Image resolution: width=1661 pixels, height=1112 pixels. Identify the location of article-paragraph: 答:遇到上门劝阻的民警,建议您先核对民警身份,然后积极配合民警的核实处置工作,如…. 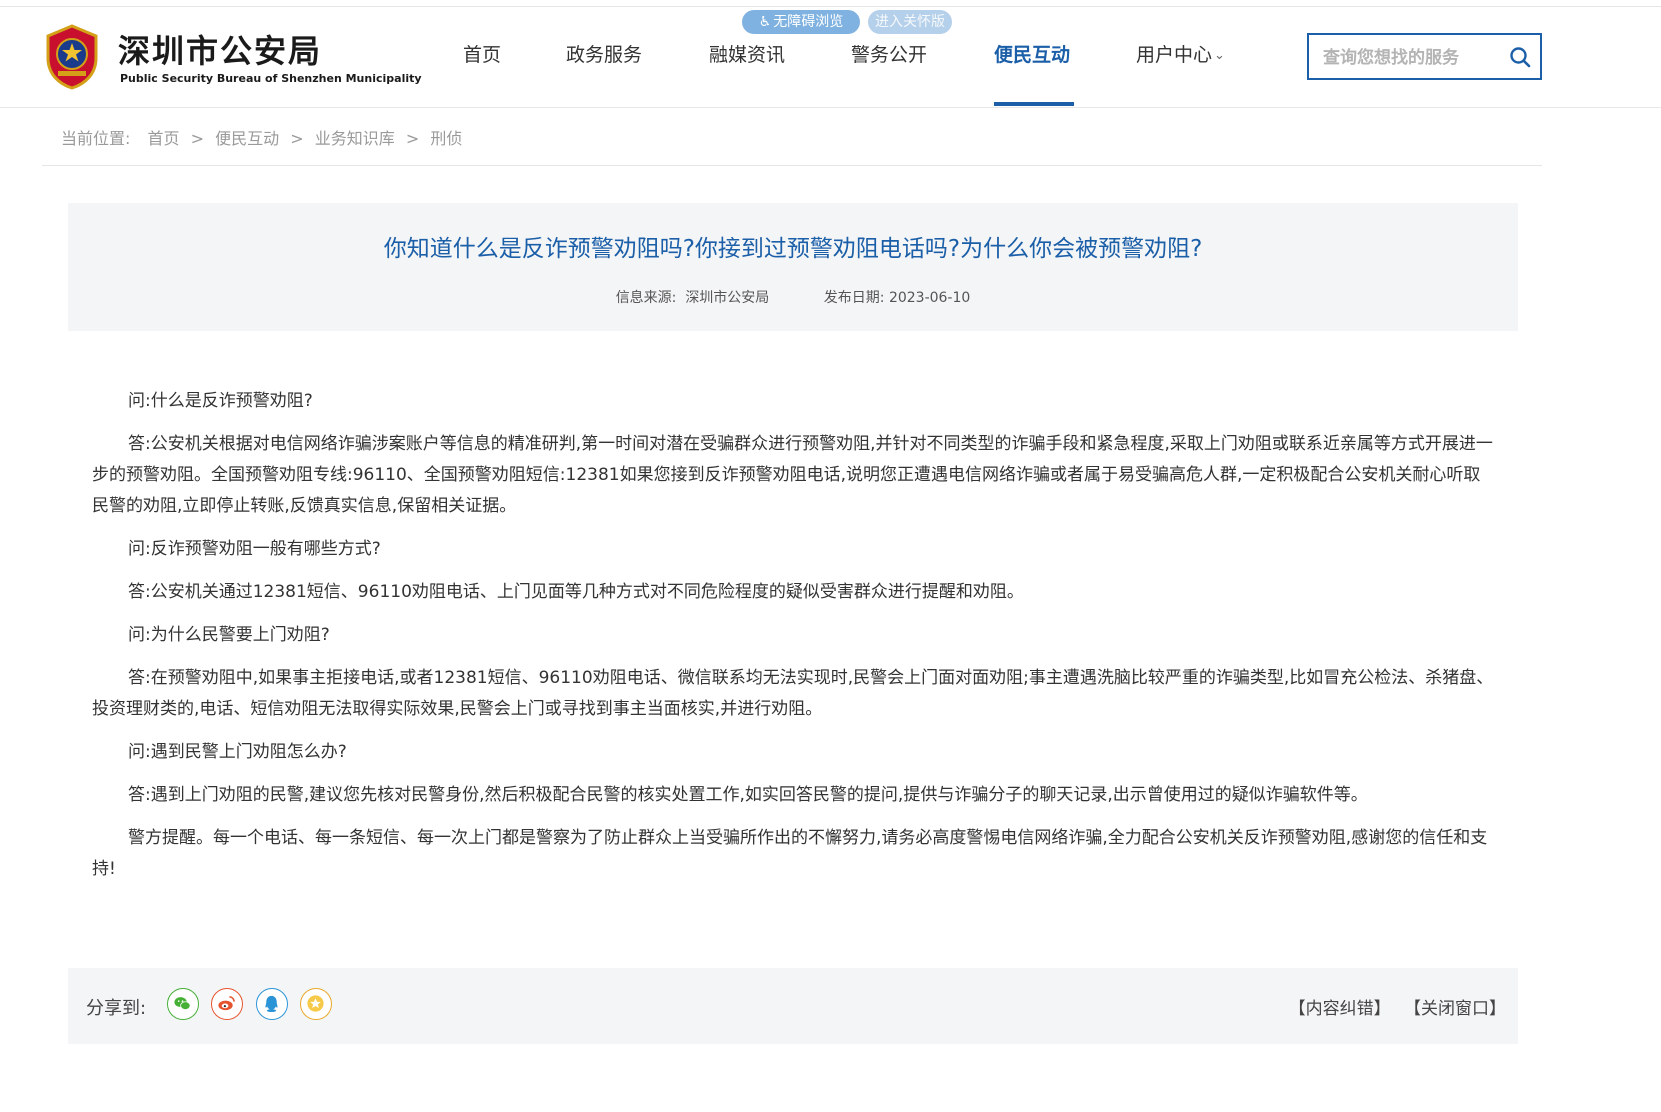
(748, 795).